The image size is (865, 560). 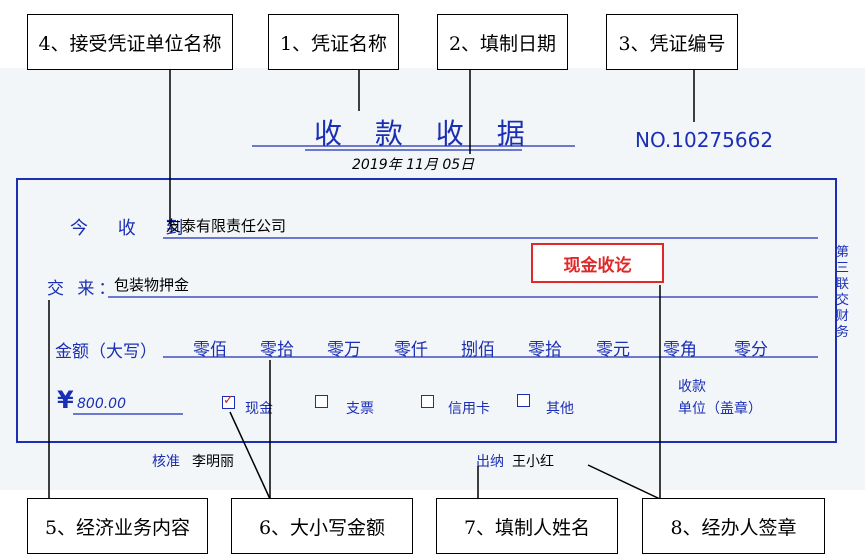 I want to click on callout-preparer-name: 7、填制人姓名, so click(x=527, y=526).